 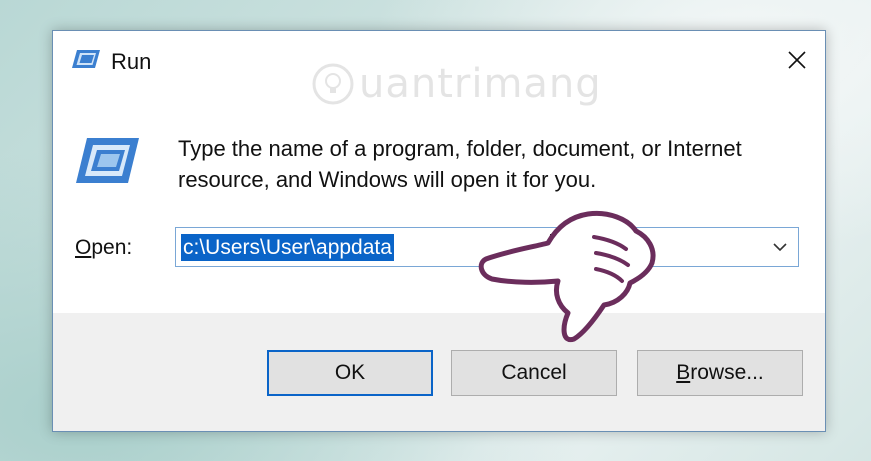 What do you see at coordinates (86, 61) in the screenshot?
I see `run-icon` at bounding box center [86, 61].